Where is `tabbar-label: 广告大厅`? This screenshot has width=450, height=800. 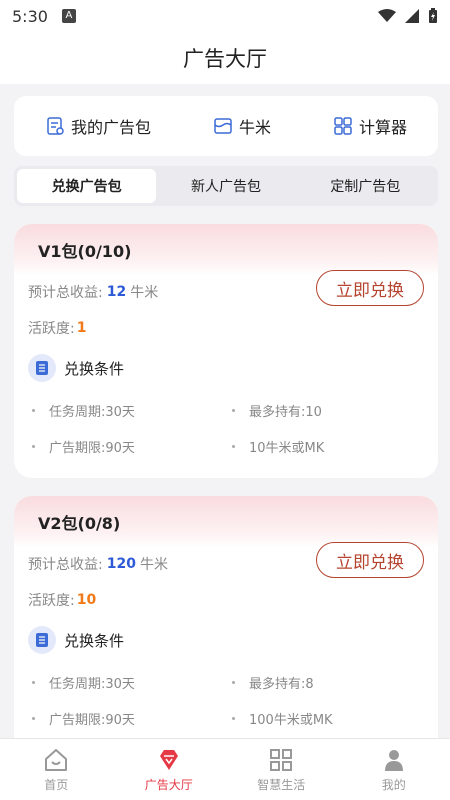 tabbar-label: 广告大厅 is located at coordinates (168, 785).